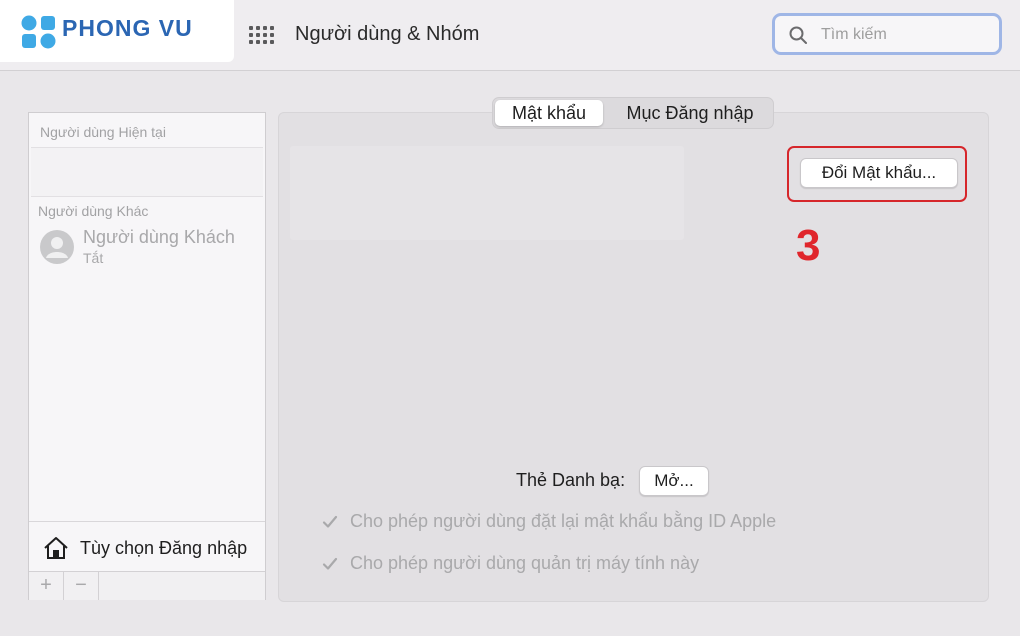  Describe the element at coordinates (93, 211) in the screenshot. I see `other-users-heading: Người dùng Khác` at that location.